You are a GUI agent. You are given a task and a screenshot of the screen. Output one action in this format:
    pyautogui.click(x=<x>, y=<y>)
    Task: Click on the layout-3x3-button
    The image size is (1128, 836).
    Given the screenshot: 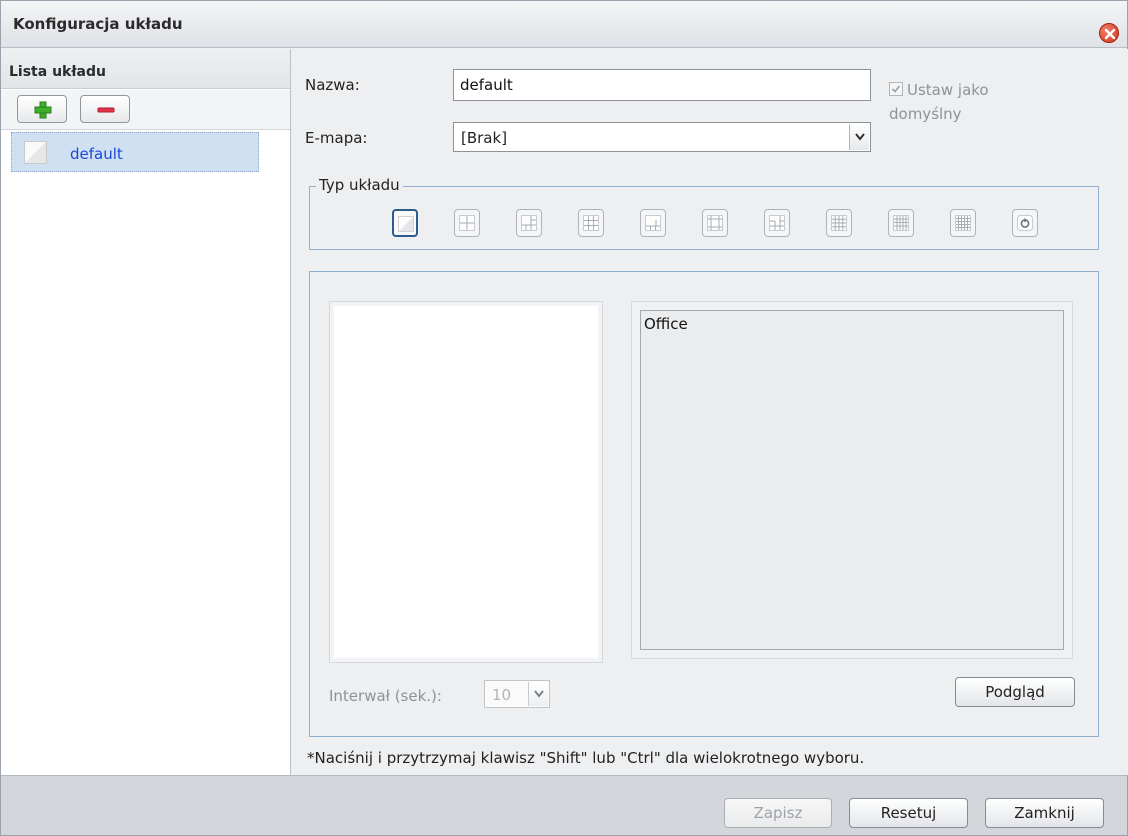 What is the action you would take?
    pyautogui.click(x=591, y=223)
    